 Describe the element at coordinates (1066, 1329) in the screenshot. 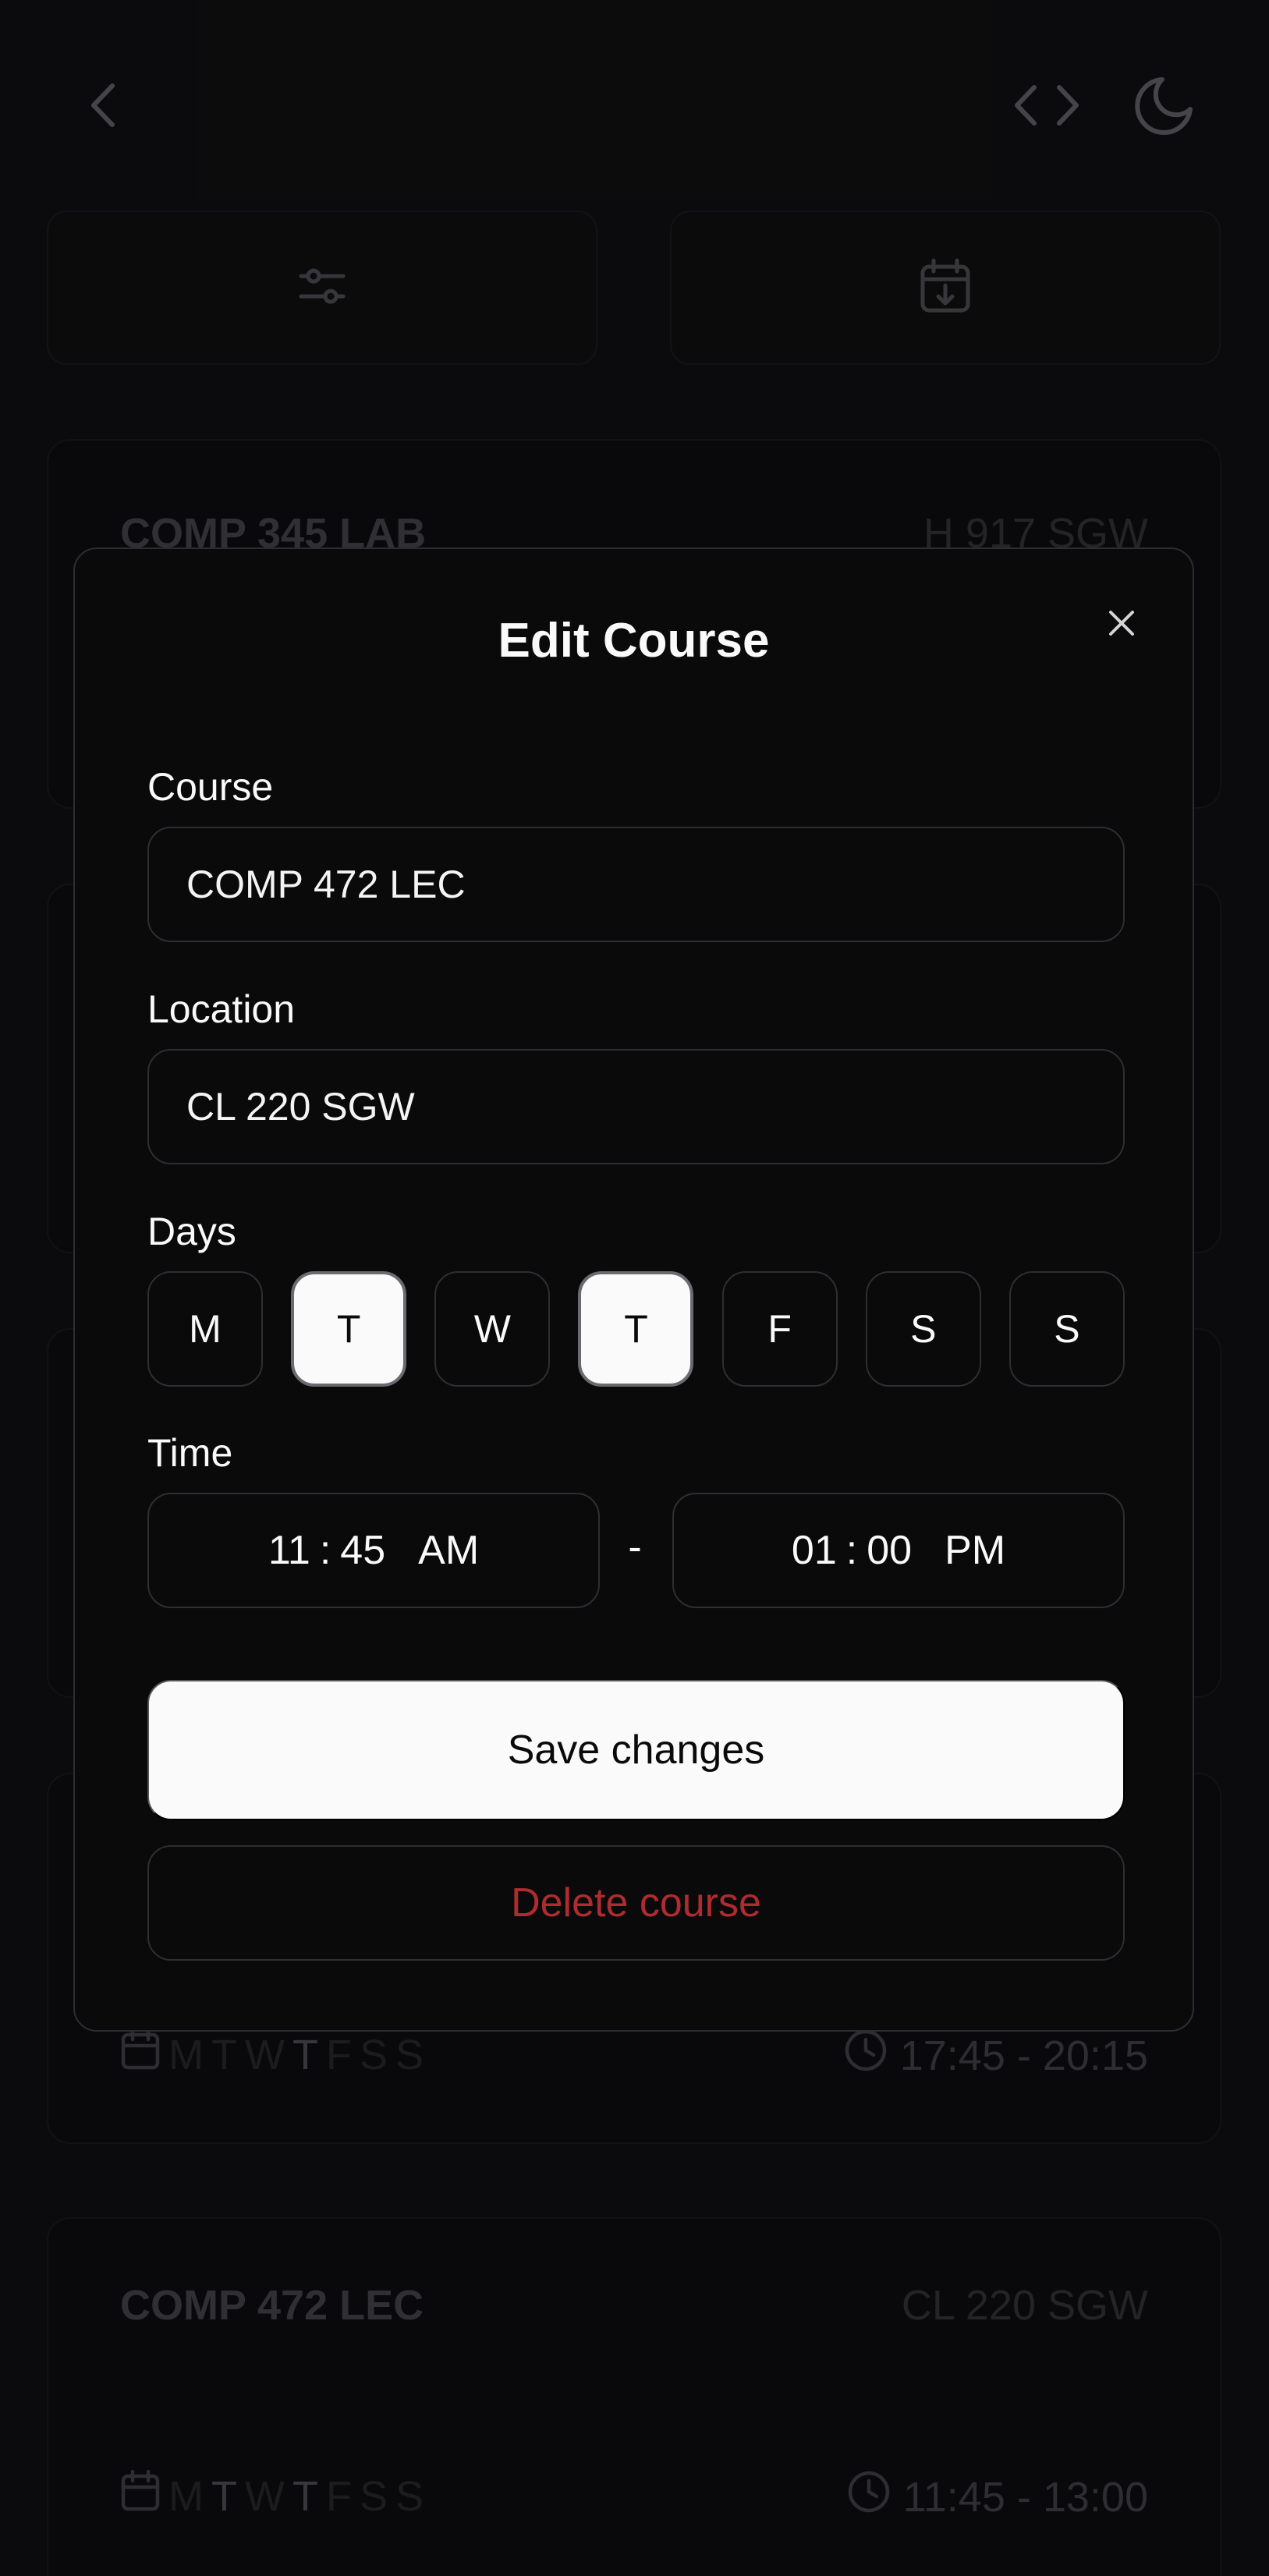

I see `day-toggle-sunday: S` at that location.